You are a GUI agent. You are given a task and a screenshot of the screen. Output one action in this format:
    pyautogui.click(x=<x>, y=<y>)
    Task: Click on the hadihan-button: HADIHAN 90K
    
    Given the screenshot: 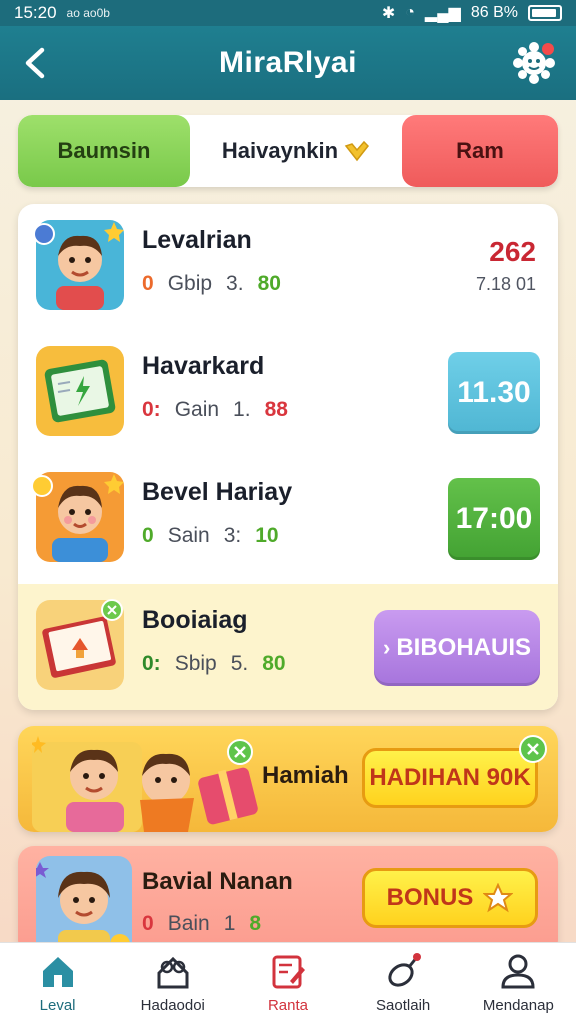 What is the action you would take?
    pyautogui.click(x=450, y=778)
    